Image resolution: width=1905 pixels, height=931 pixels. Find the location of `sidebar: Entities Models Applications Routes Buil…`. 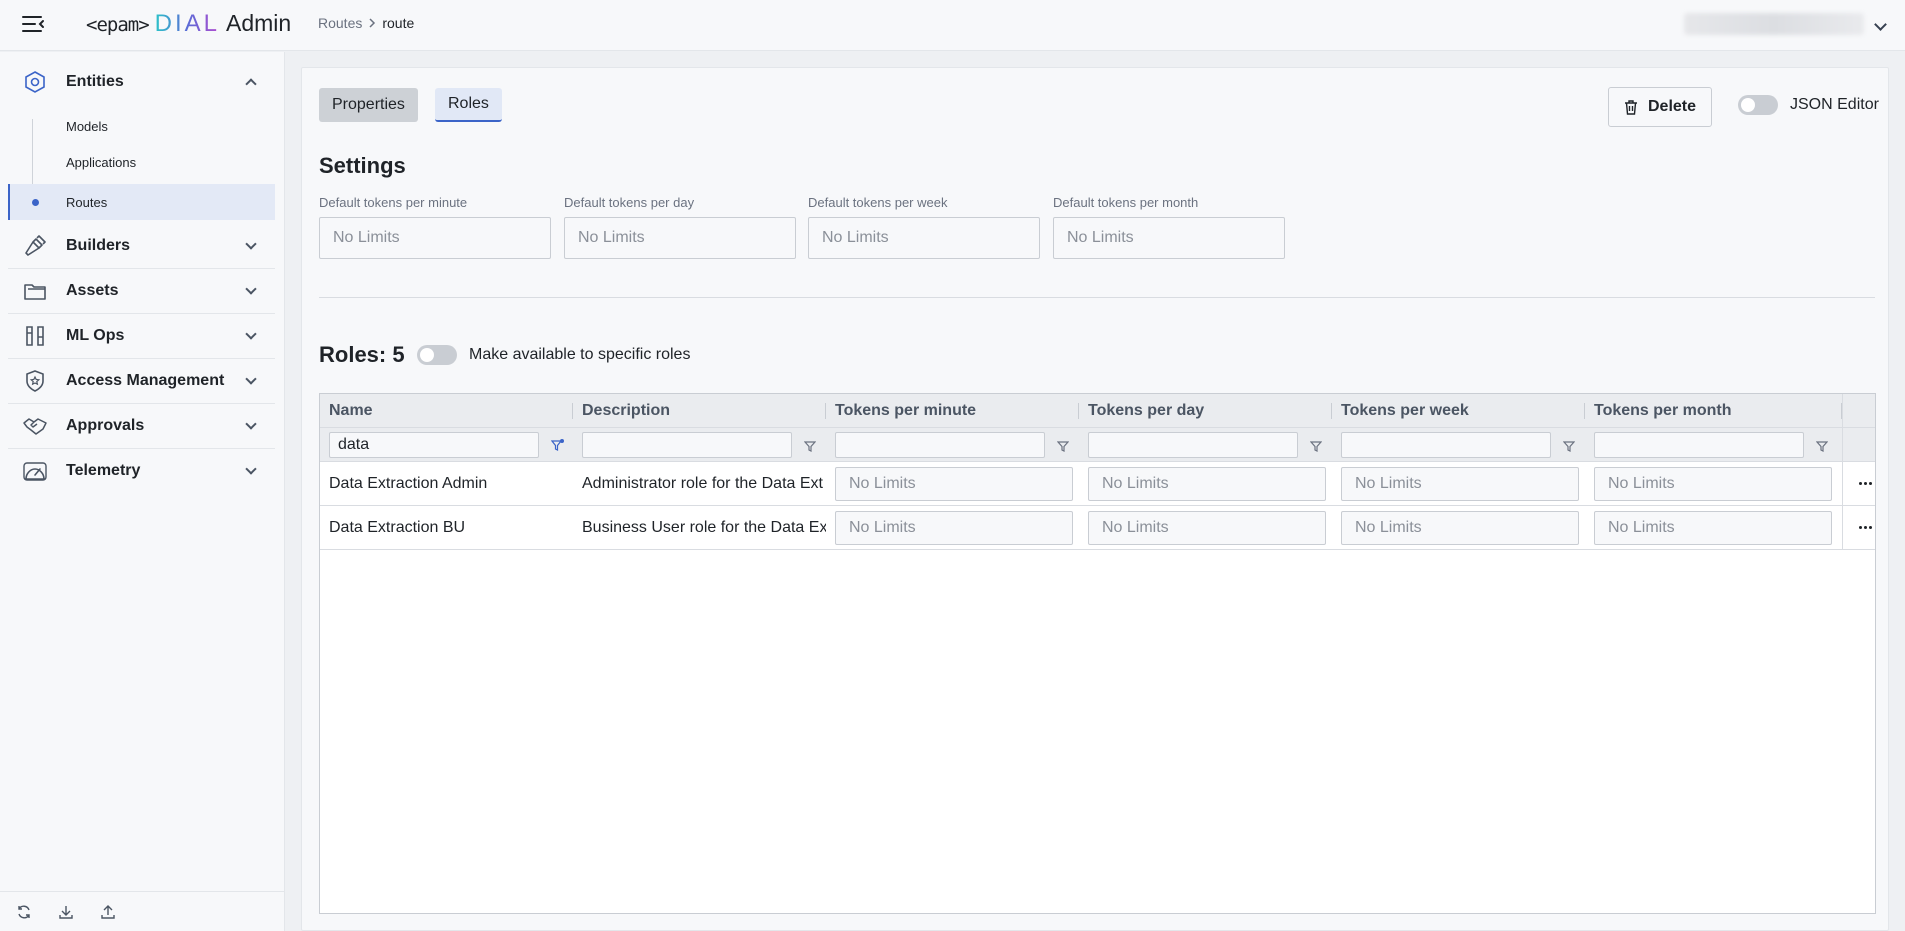

sidebar: Entities Models Applications Routes Buil… is located at coordinates (142, 491).